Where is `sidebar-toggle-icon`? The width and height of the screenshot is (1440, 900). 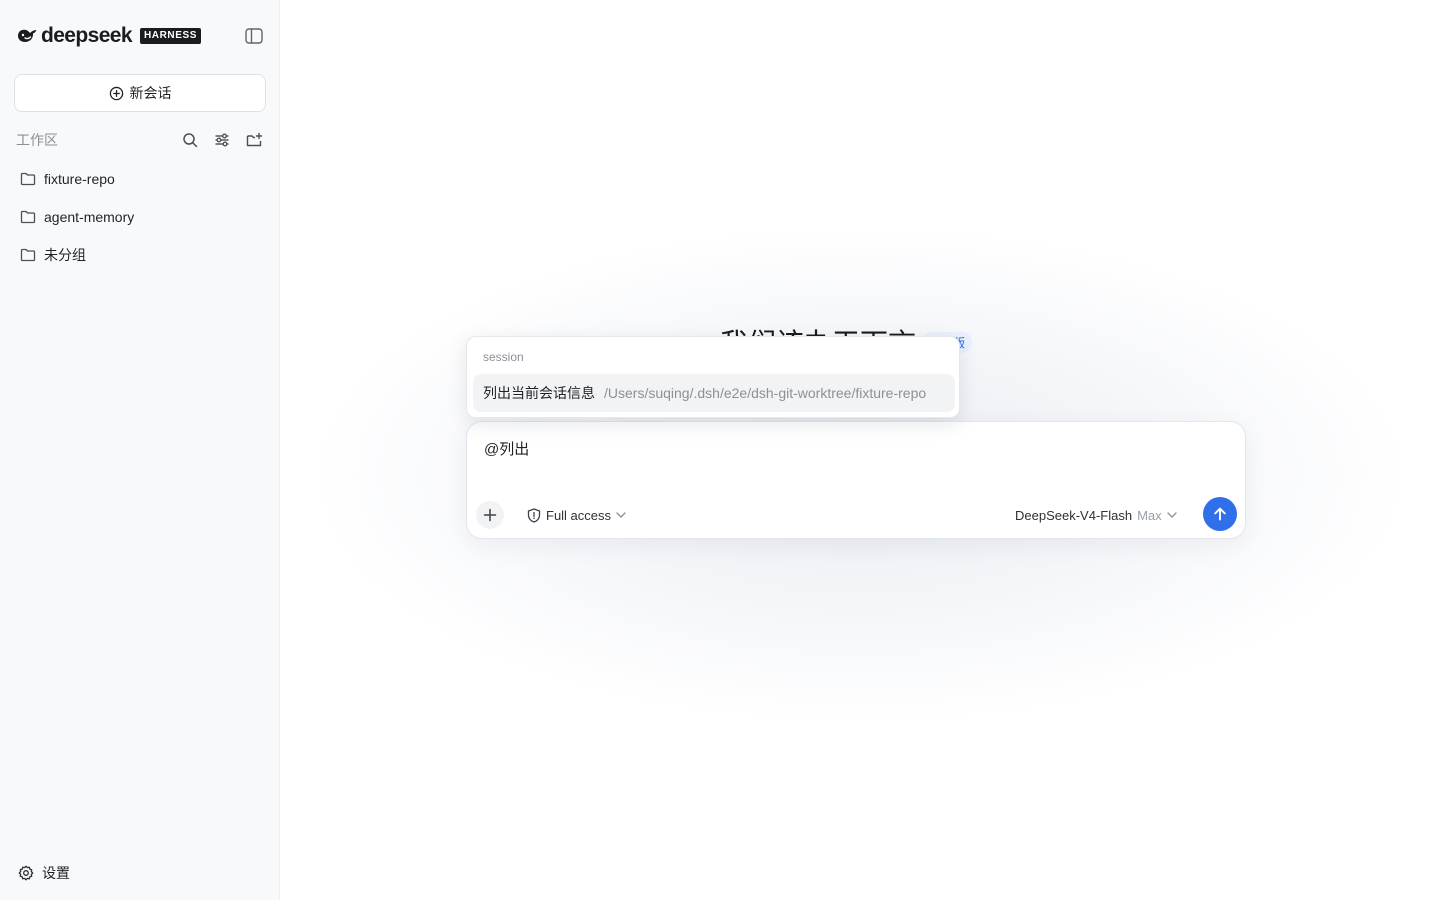 sidebar-toggle-icon is located at coordinates (254, 36).